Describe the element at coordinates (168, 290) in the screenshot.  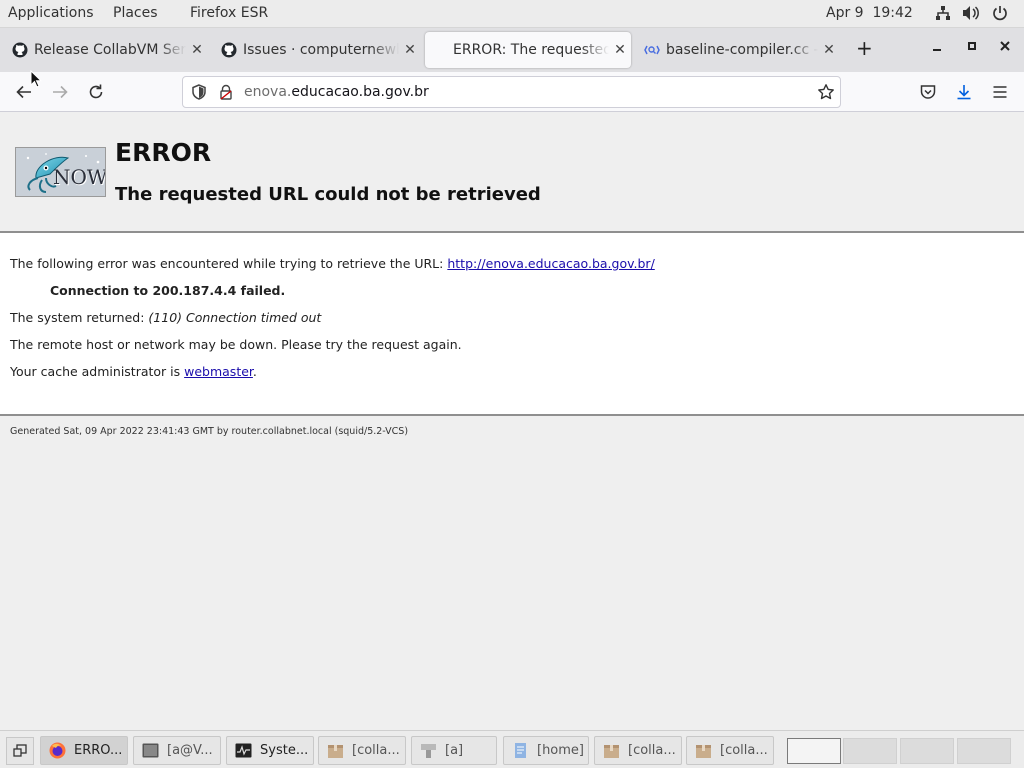
I see `connection-failed-text: Connection to 200.187.4.4 failed.` at that location.